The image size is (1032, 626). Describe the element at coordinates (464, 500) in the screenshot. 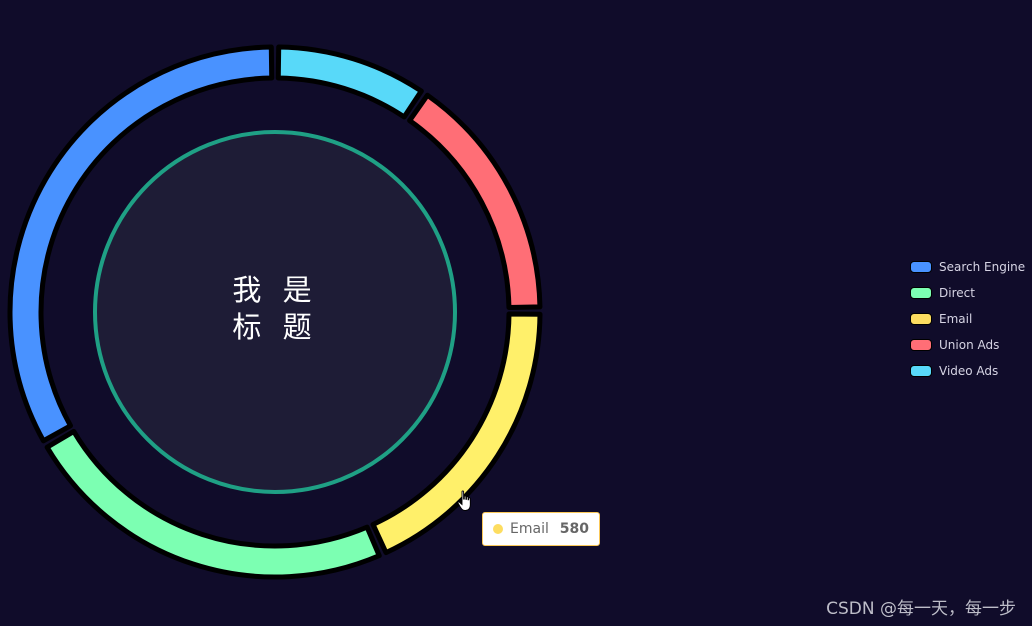

I see `hand-pointer-cursor-icon` at that location.